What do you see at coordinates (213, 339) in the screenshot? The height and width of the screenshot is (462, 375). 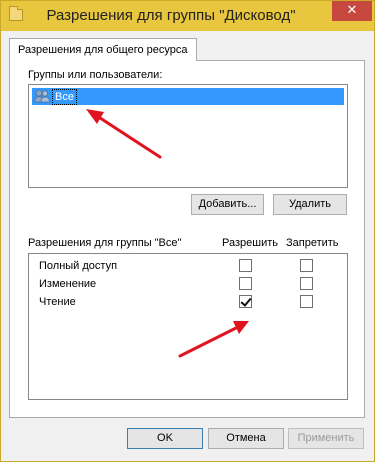 I see `annotation-arrow-to-read` at bounding box center [213, 339].